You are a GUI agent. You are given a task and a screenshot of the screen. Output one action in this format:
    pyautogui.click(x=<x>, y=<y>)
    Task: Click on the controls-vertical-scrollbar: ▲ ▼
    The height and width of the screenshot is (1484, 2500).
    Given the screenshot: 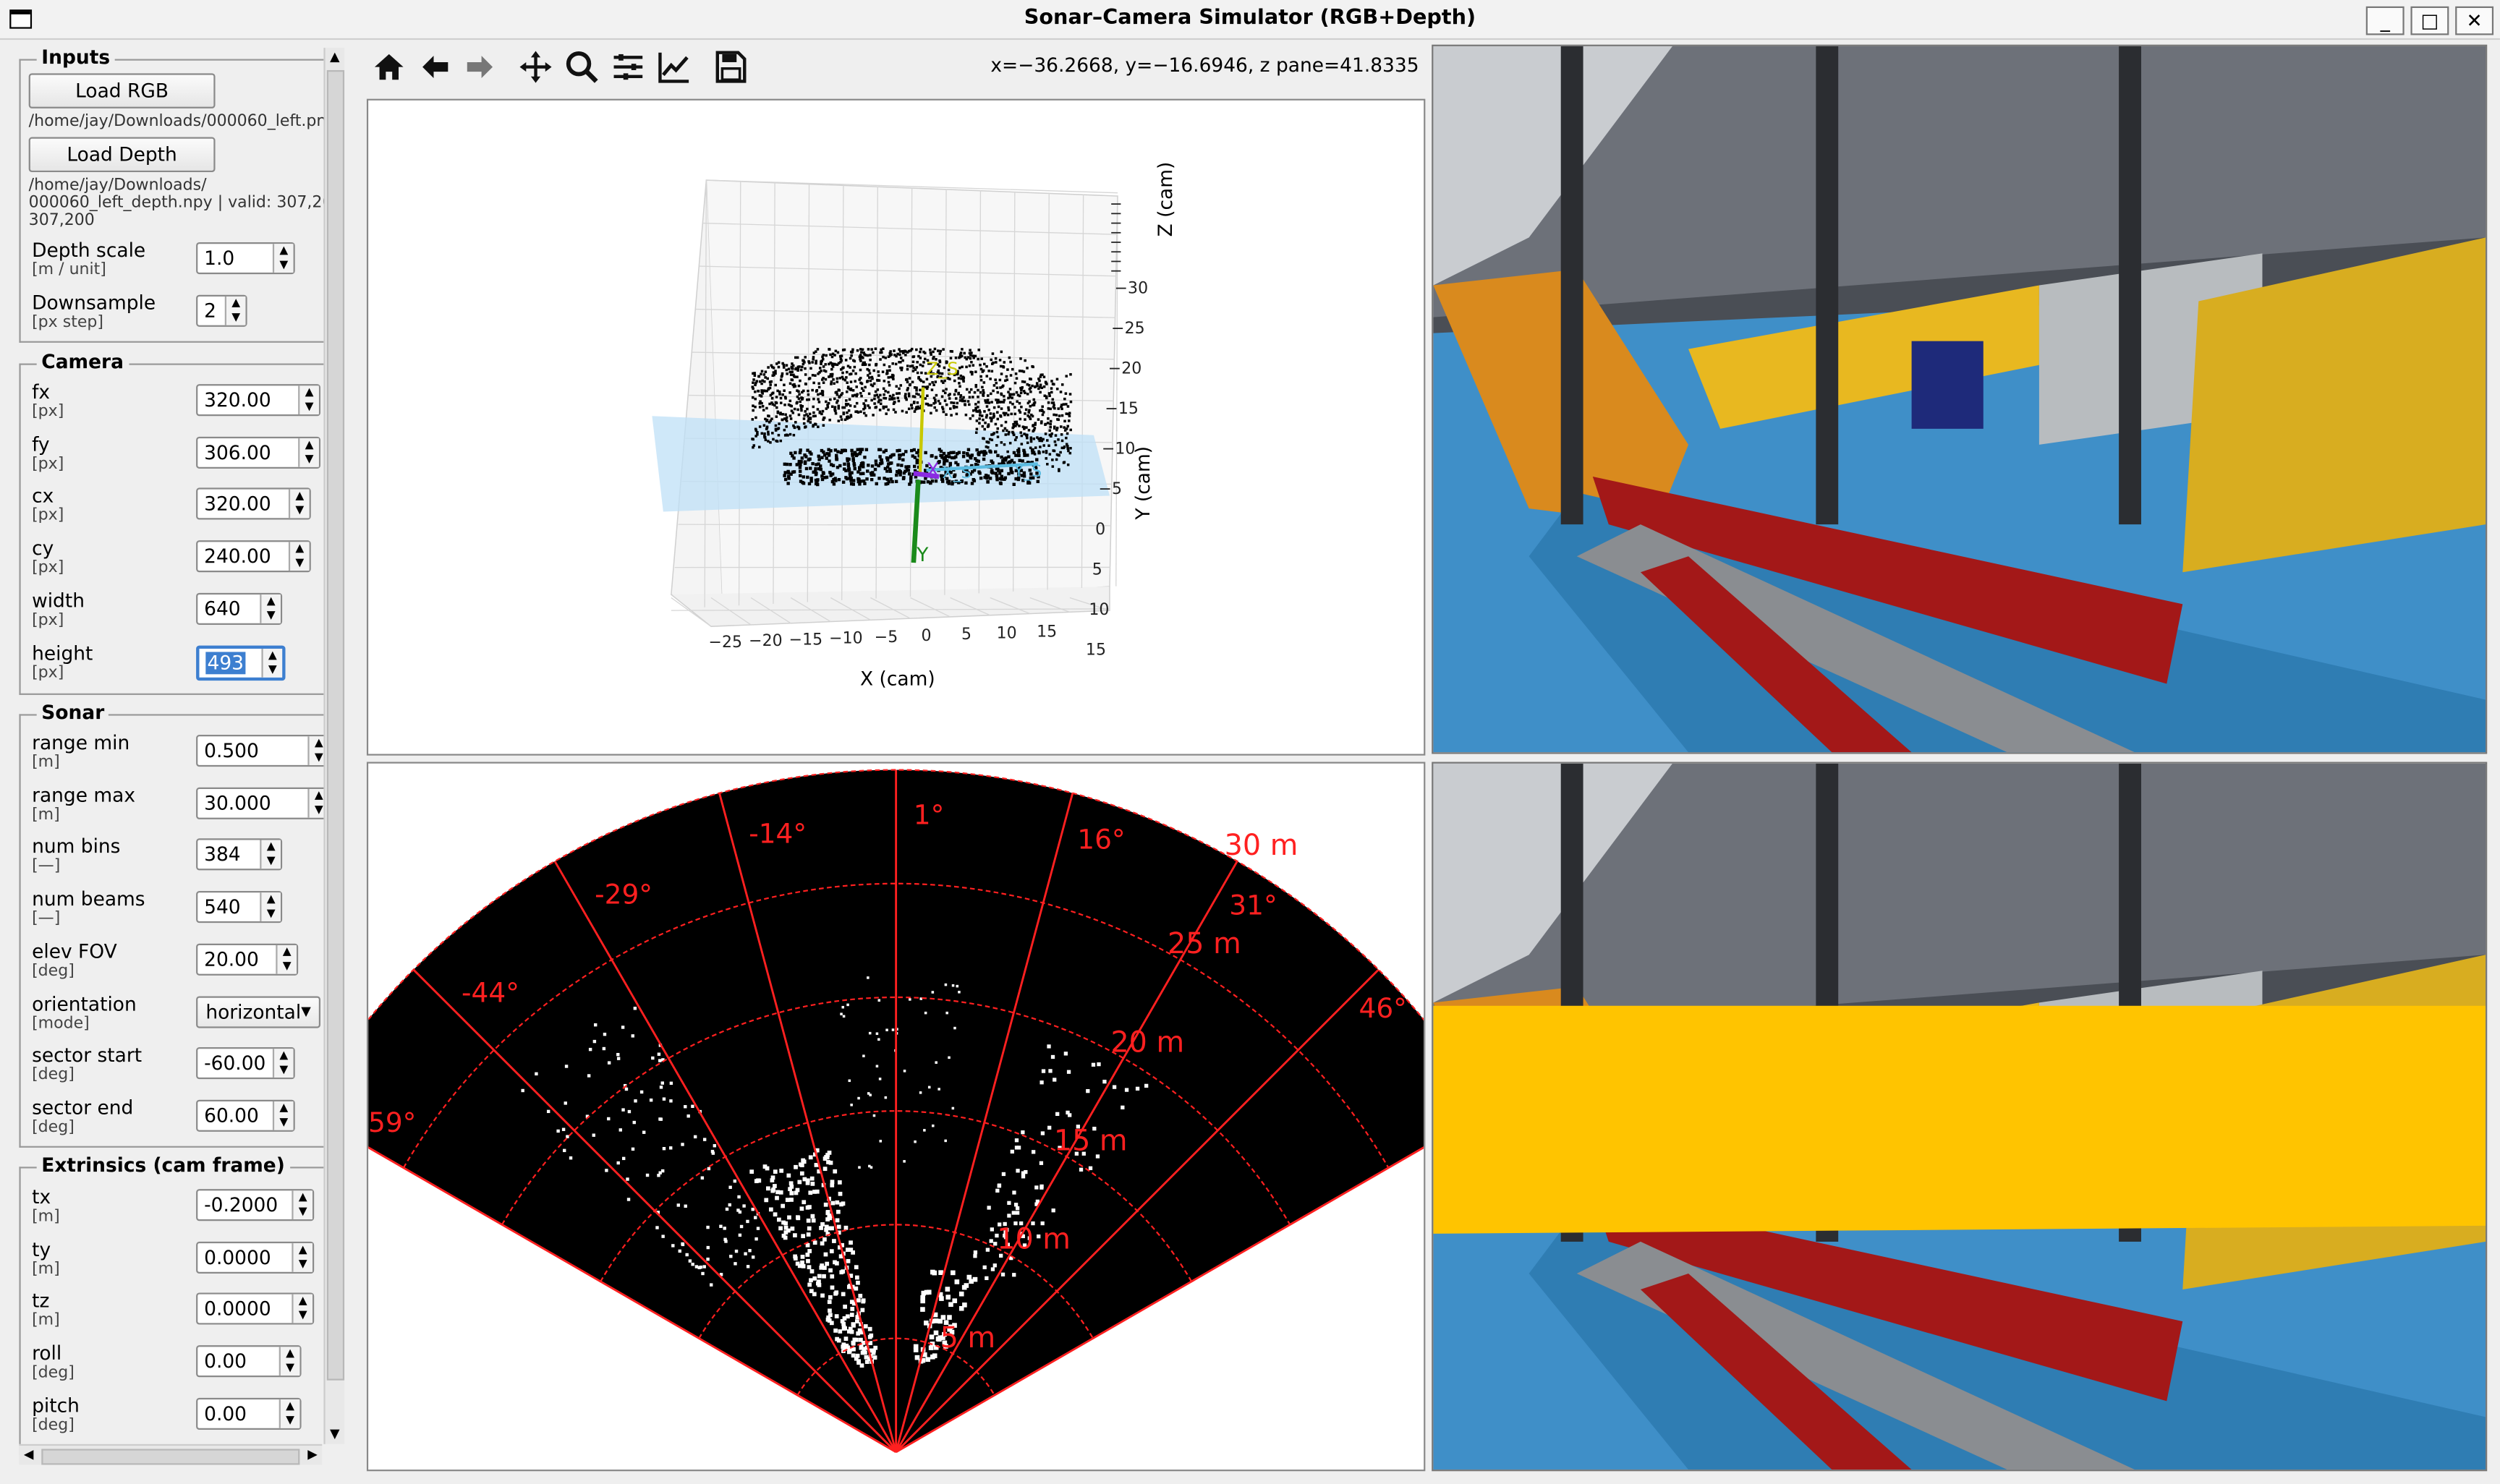 What is the action you would take?
    pyautogui.click(x=334, y=746)
    